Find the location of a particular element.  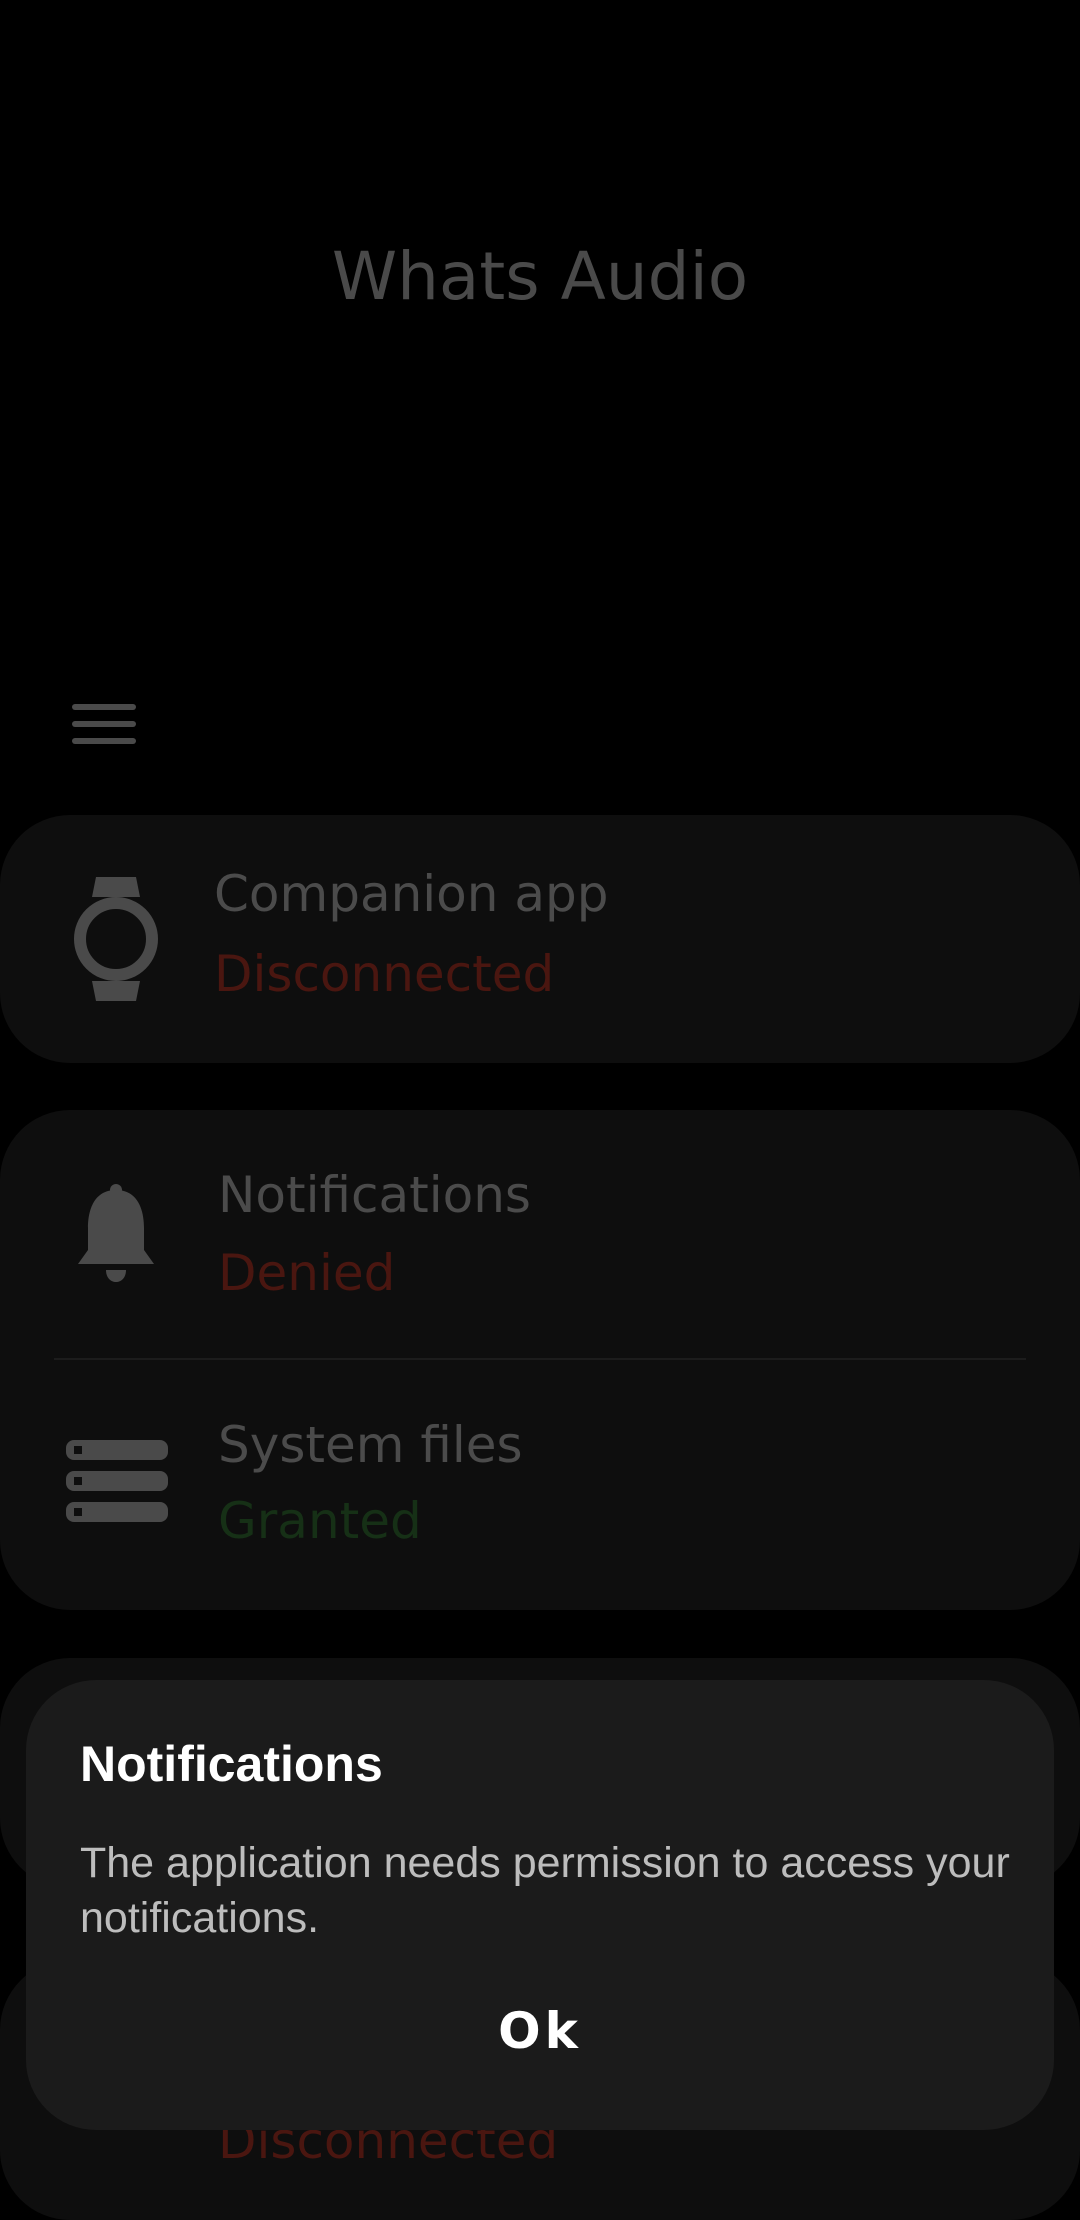

ok-button: Ok is located at coordinates (540, 2031).